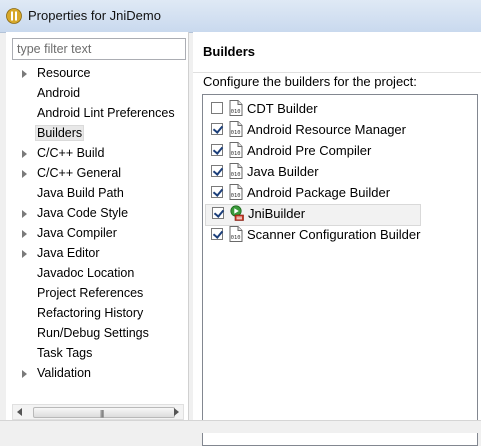 The width and height of the screenshot is (481, 446). I want to click on tree-item-c-c-build: C/C++ Build, so click(97, 154).